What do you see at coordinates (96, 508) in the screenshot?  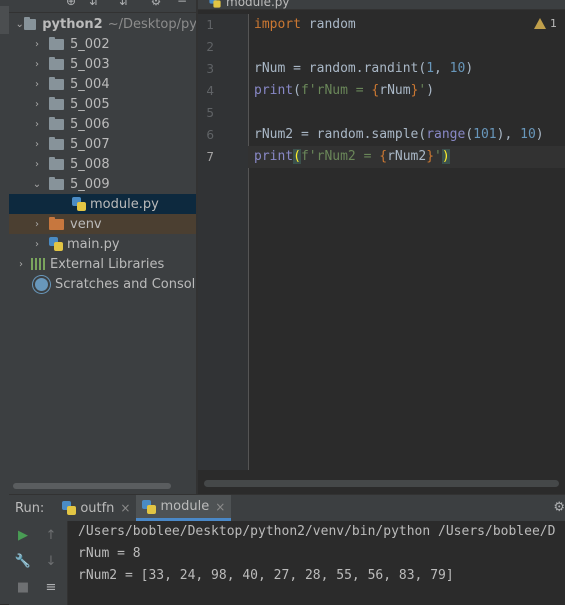 I see `run-tab-outfn: outfn ×` at bounding box center [96, 508].